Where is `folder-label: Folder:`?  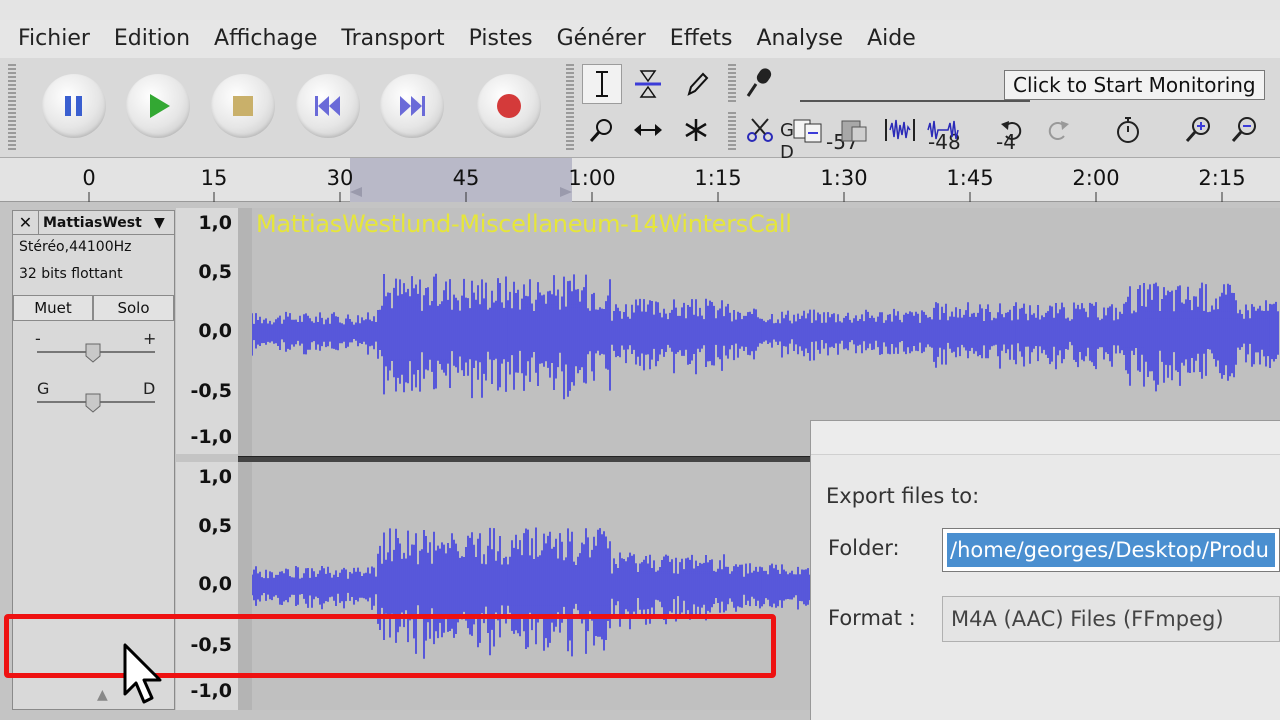
folder-label: Folder: is located at coordinates (864, 548).